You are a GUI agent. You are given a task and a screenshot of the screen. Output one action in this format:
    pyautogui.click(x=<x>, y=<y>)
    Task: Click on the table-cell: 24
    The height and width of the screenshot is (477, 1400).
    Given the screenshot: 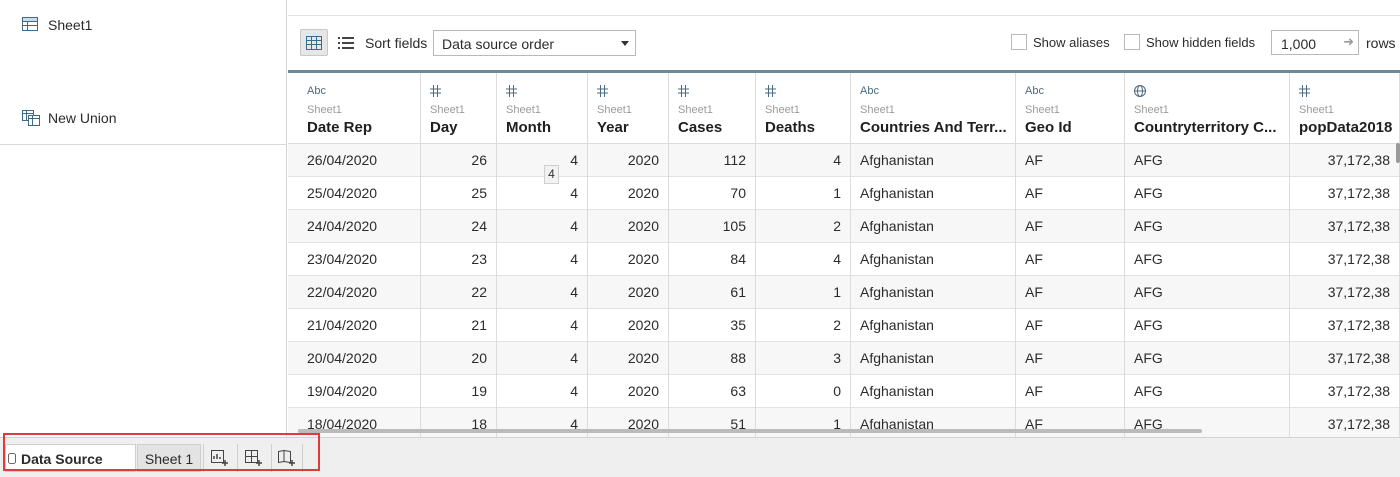 What is the action you would take?
    pyautogui.click(x=459, y=226)
    